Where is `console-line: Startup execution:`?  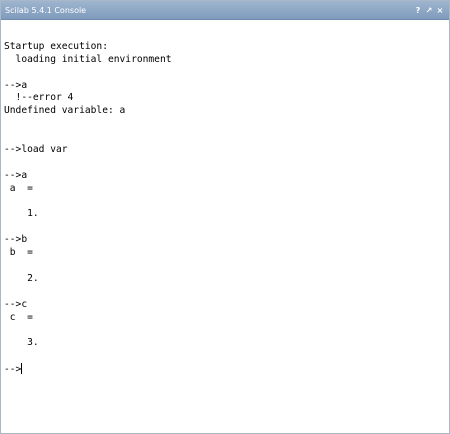 console-line: Startup execution: is located at coordinates (56, 46).